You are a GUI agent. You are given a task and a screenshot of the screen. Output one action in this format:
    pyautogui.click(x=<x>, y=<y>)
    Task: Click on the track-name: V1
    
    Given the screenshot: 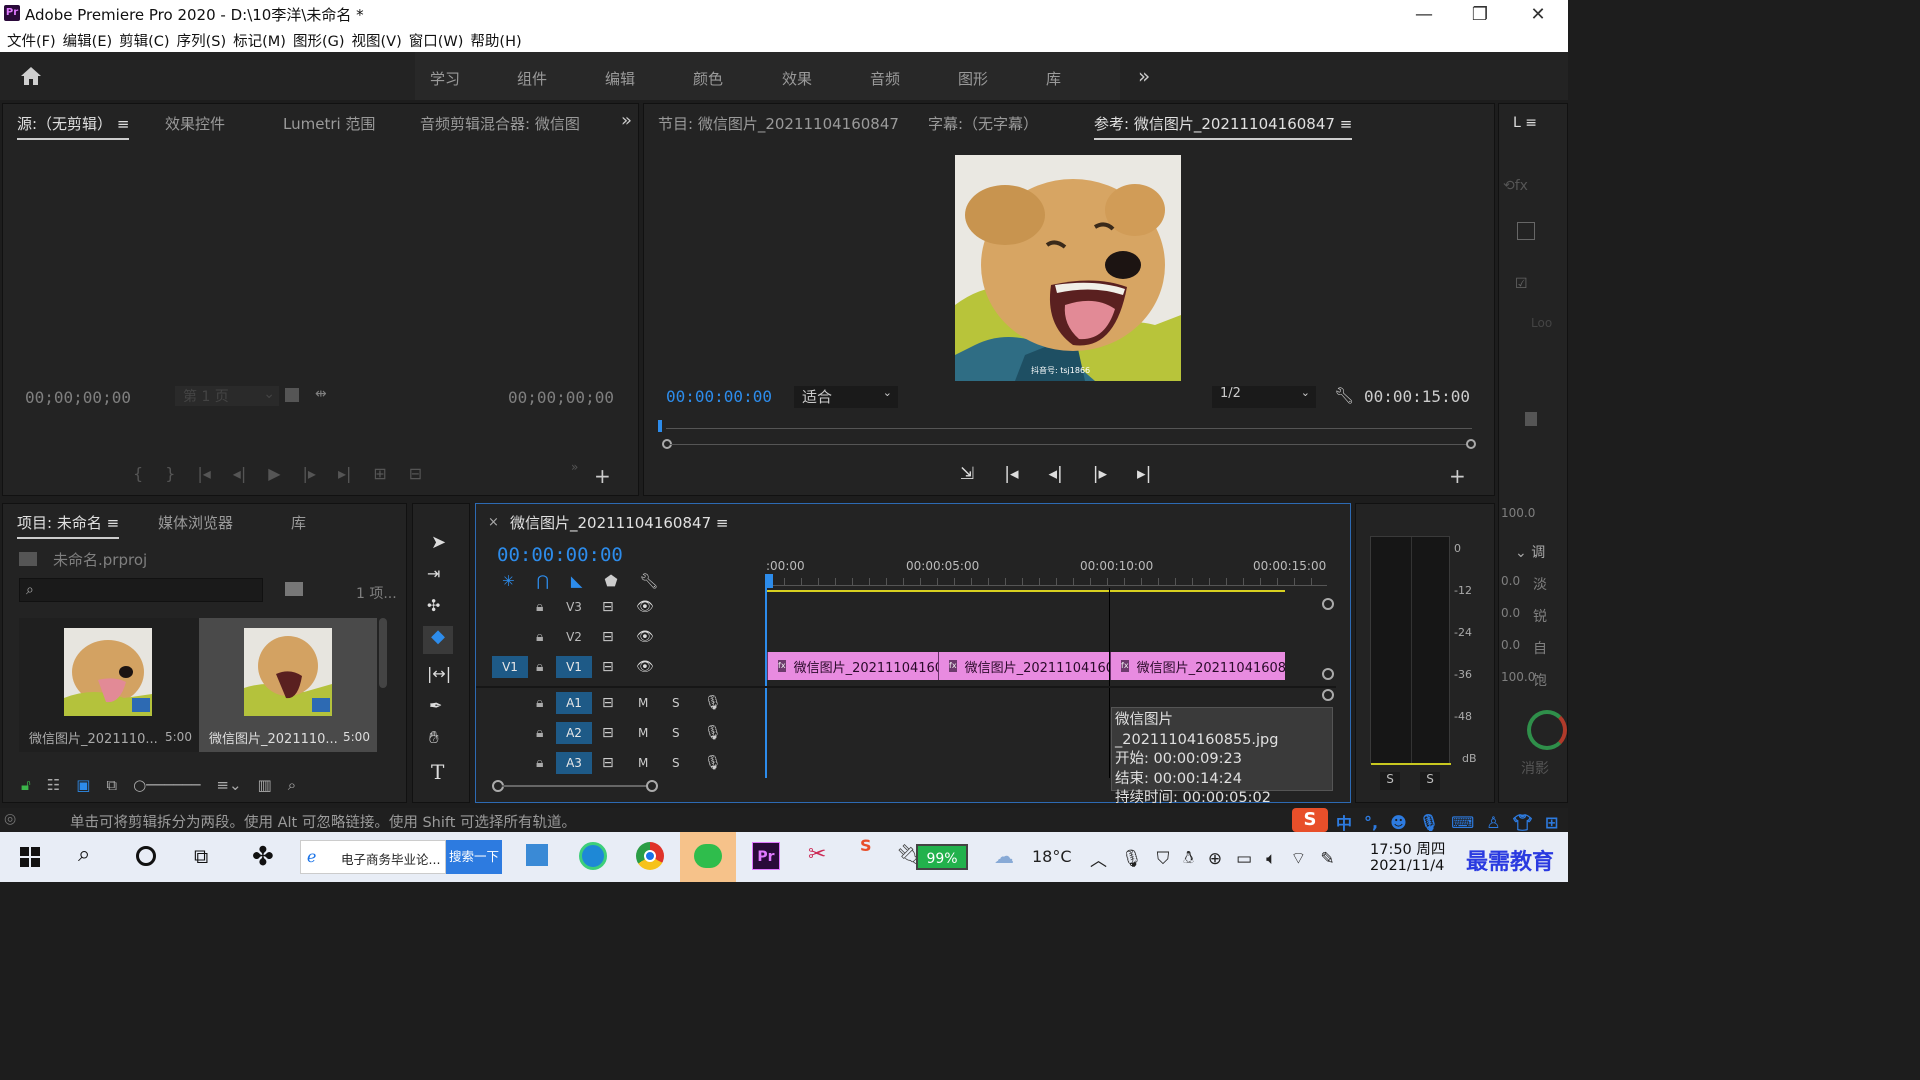 What is the action you would take?
    pyautogui.click(x=574, y=667)
    